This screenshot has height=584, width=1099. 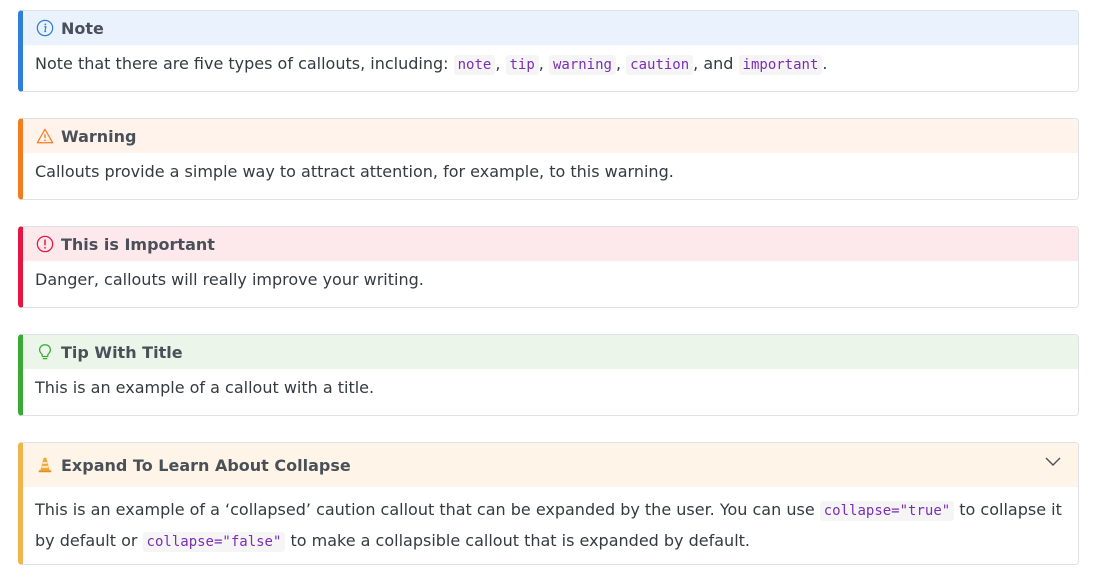 What do you see at coordinates (138, 244) in the screenshot?
I see `callout-important-title: This is Important` at bounding box center [138, 244].